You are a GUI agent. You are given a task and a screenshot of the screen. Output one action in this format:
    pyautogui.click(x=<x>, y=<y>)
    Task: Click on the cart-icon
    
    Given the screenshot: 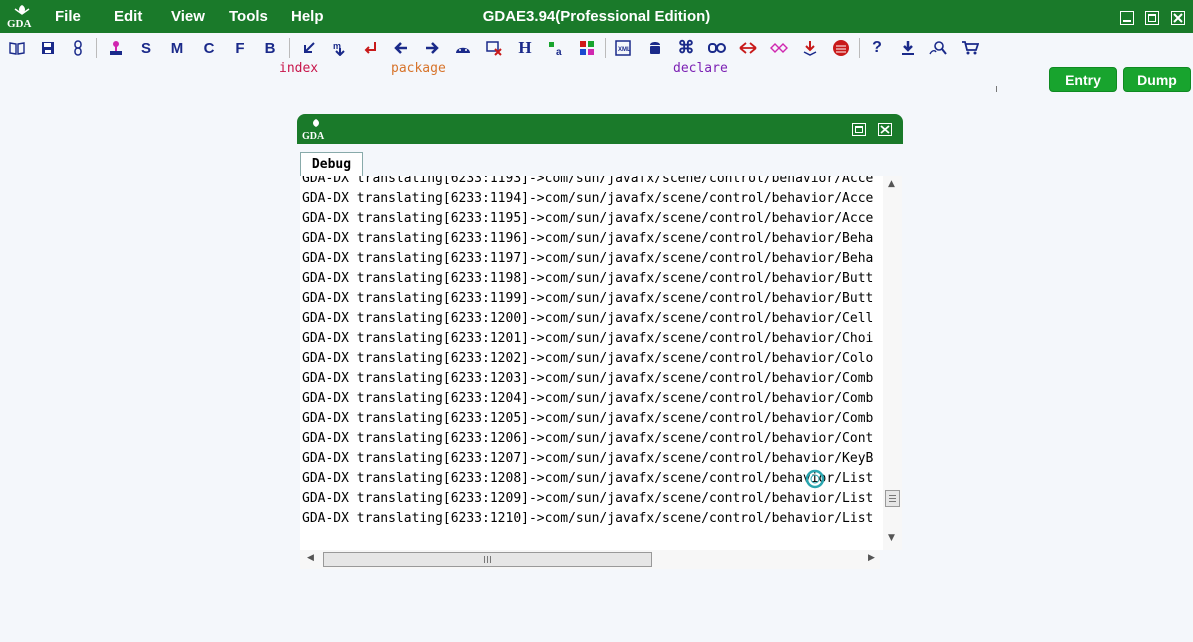 What is the action you would take?
    pyautogui.click(x=970, y=48)
    